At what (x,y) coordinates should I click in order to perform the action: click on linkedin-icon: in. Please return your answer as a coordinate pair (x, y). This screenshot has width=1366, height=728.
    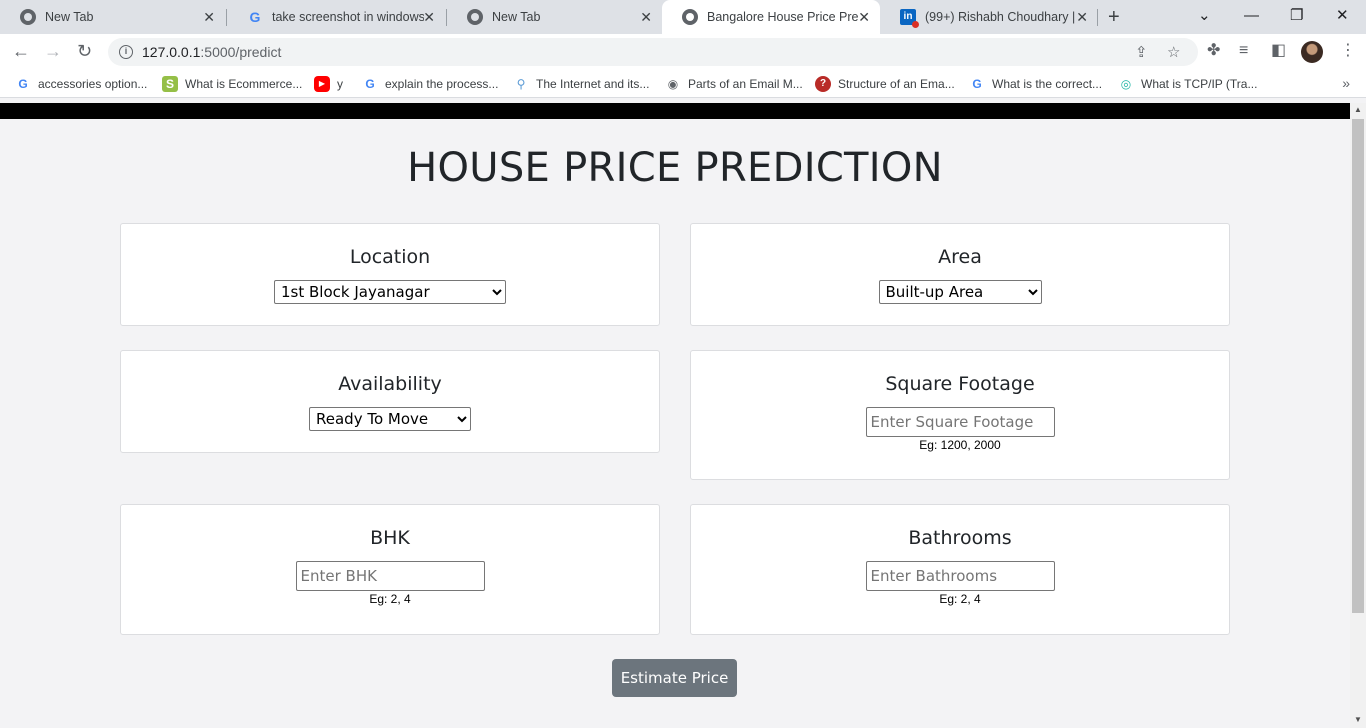
    Looking at the image, I should click on (909, 18).